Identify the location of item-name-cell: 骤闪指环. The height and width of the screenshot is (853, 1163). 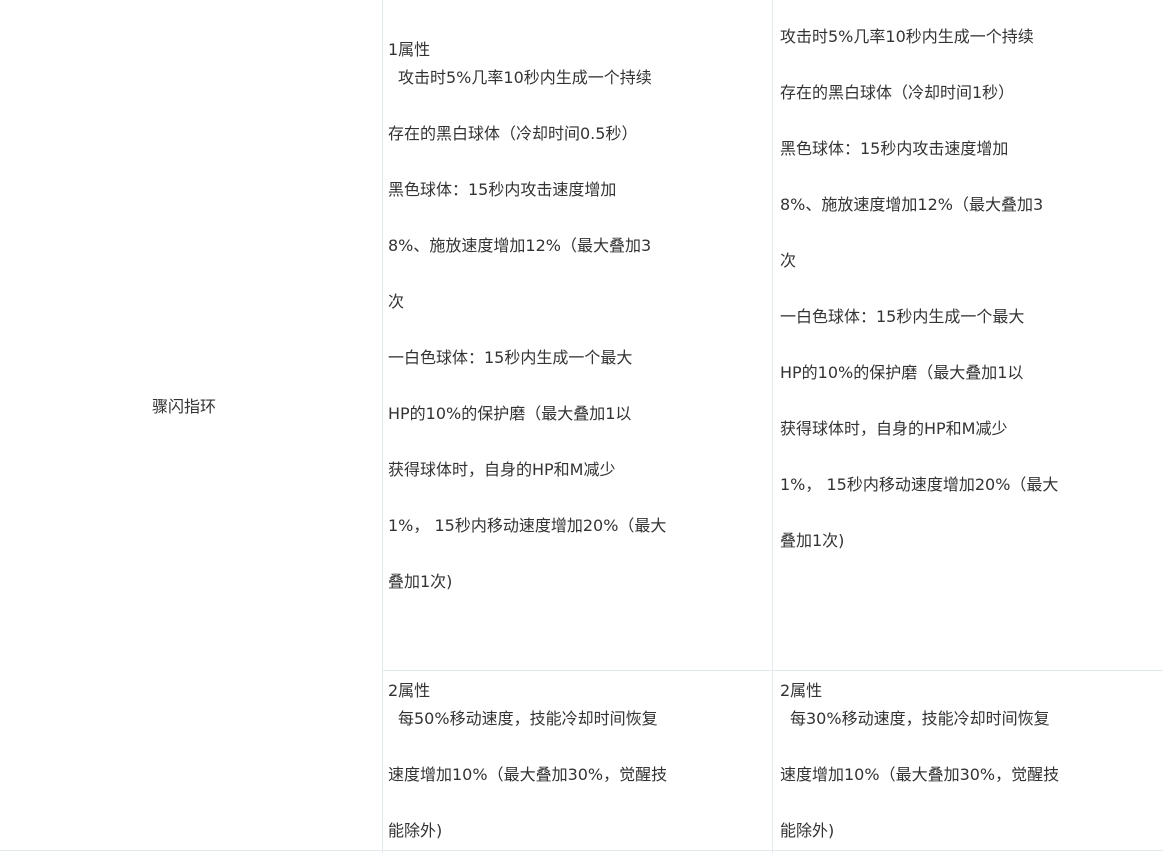
(184, 406).